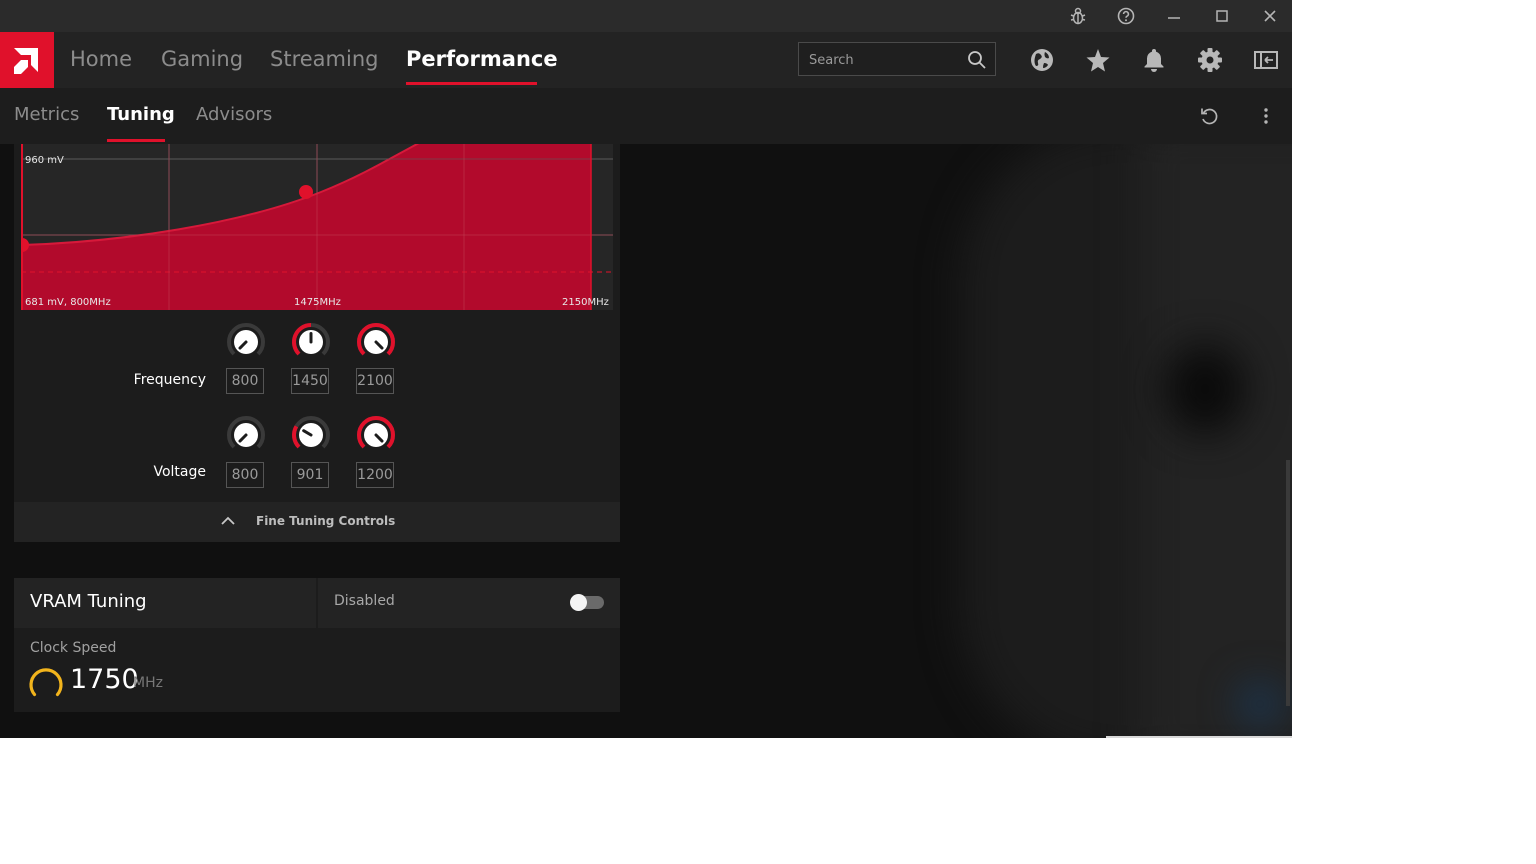 The width and height of the screenshot is (1536, 864). I want to click on search-icon, so click(977, 60).